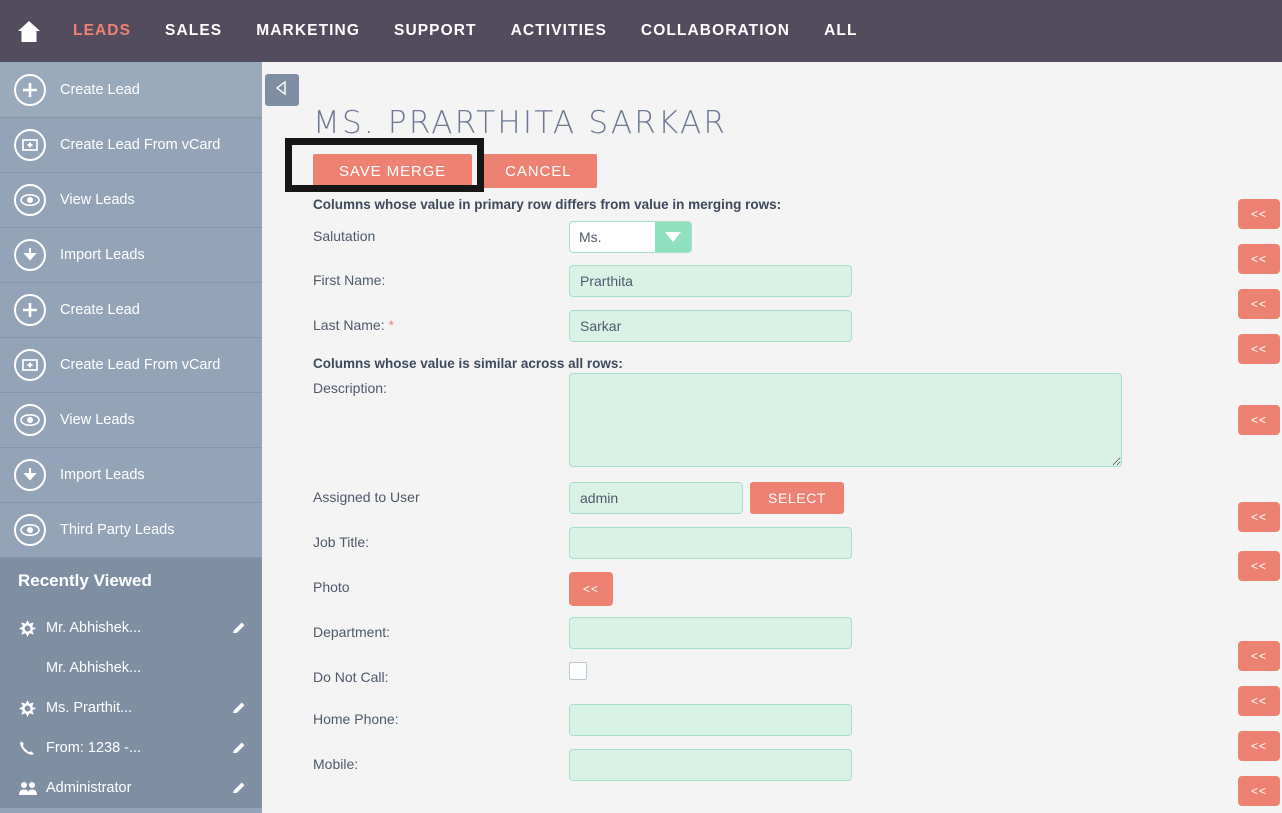  Describe the element at coordinates (356, 719) in the screenshot. I see `field-label-home-phone: Home Phone:` at that location.